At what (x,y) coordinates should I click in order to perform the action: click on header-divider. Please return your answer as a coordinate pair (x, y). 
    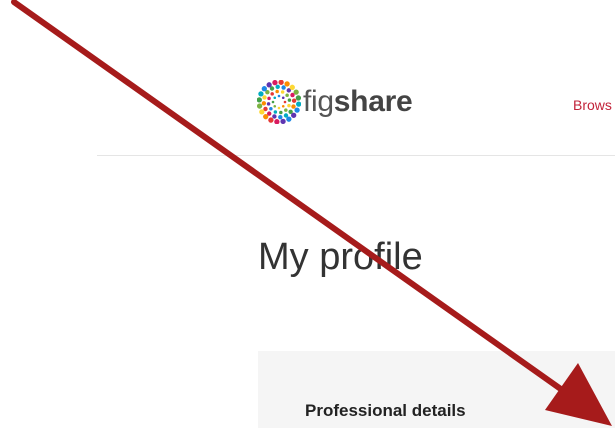
    Looking at the image, I should click on (356, 155).